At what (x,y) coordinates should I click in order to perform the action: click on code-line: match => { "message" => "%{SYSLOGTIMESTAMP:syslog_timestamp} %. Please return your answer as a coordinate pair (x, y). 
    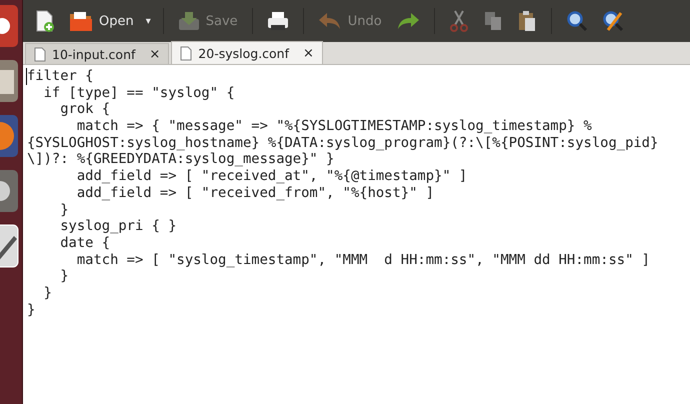
    Looking at the image, I should click on (334, 126).